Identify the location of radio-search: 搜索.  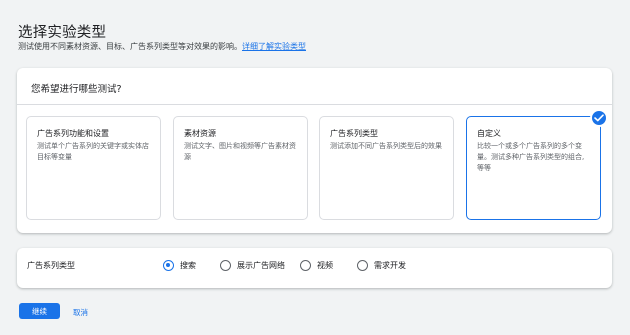
(179, 265).